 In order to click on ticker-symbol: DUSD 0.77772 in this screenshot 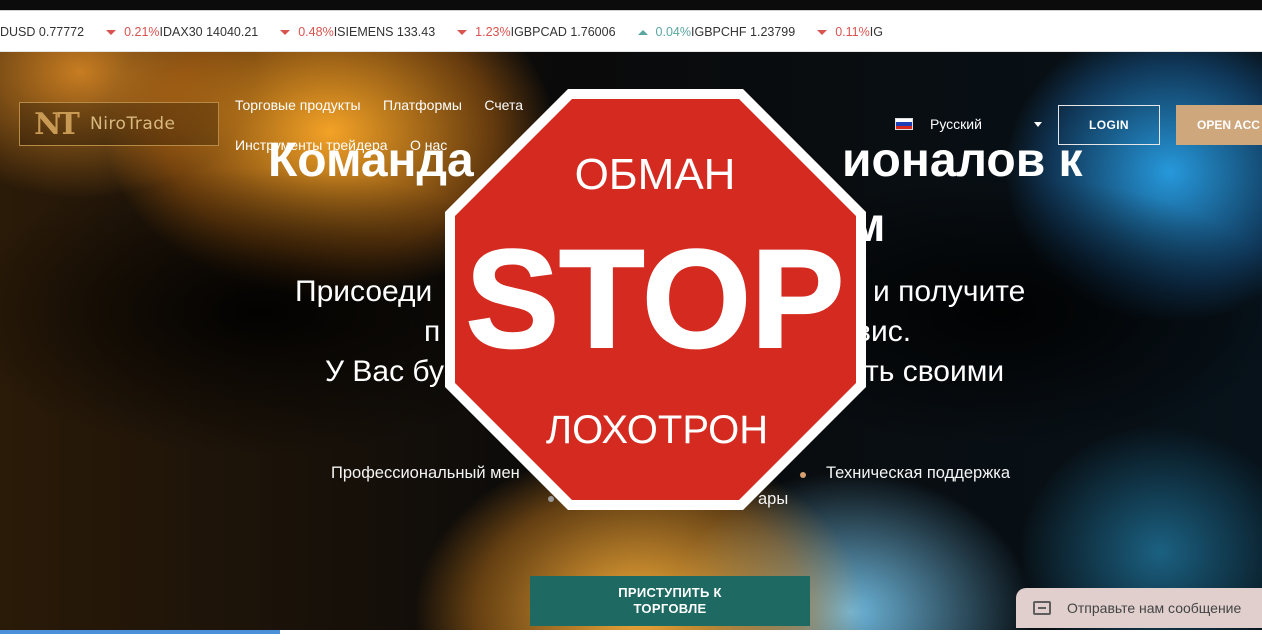, I will do `click(42, 32)`.